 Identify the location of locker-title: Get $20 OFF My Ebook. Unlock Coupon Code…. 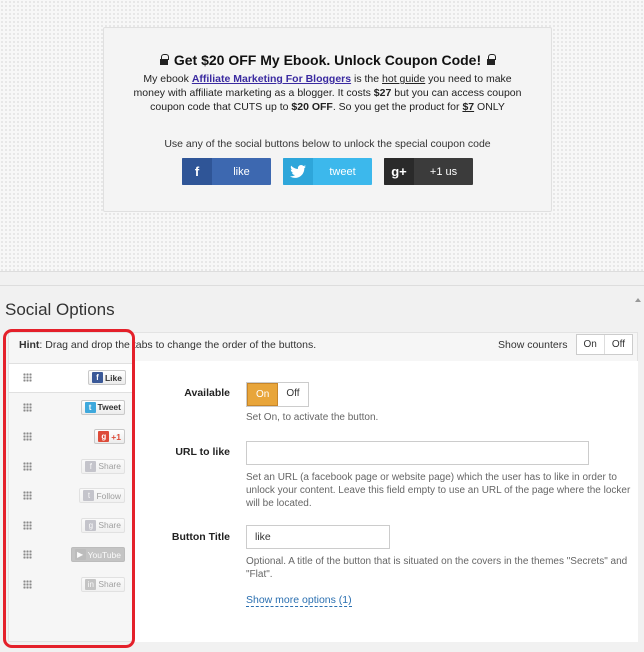
(327, 60).